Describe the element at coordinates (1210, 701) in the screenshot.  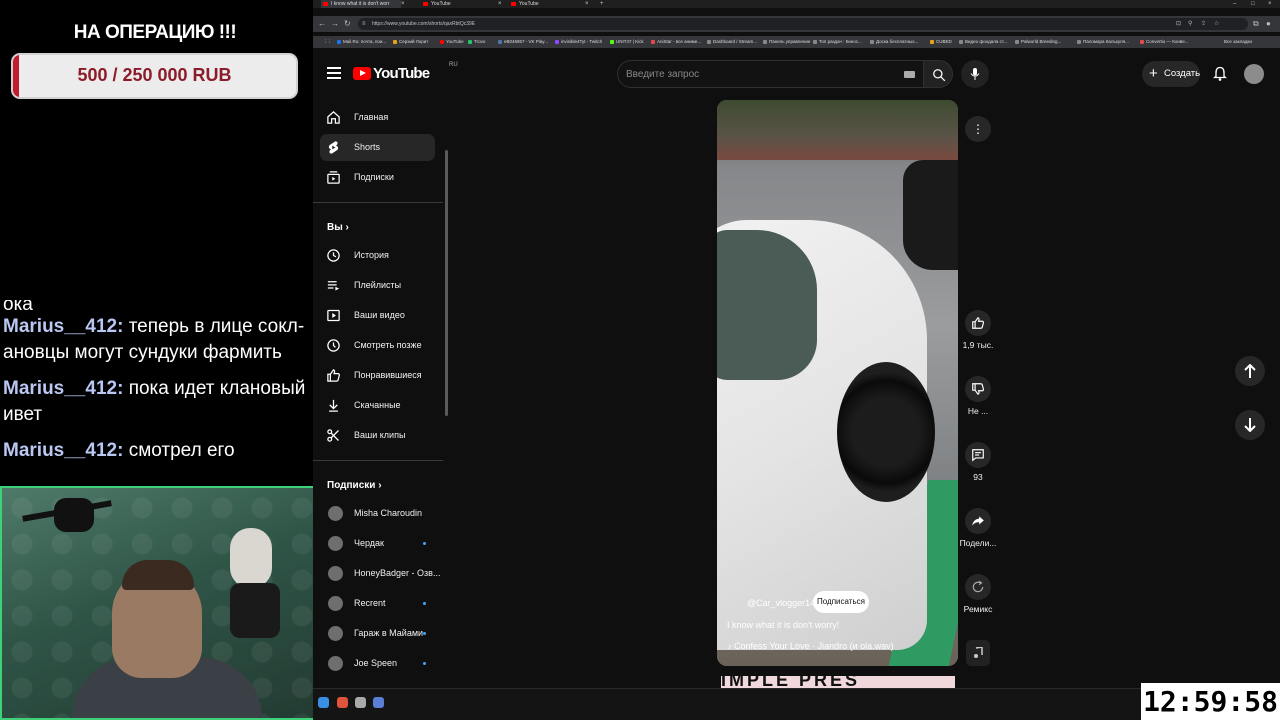
I see `stream-clock: 12:59:58` at that location.